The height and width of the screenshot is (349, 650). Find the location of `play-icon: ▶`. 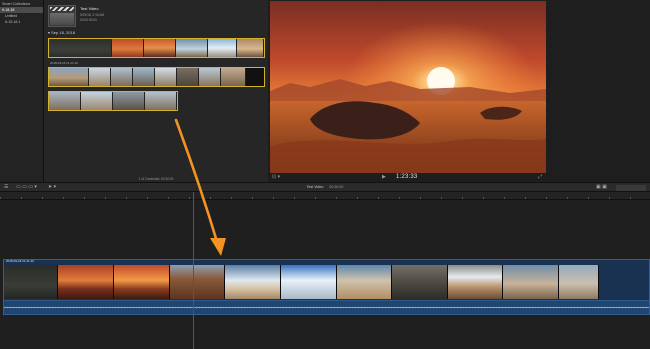

play-icon: ▶ is located at coordinates (384, 177).